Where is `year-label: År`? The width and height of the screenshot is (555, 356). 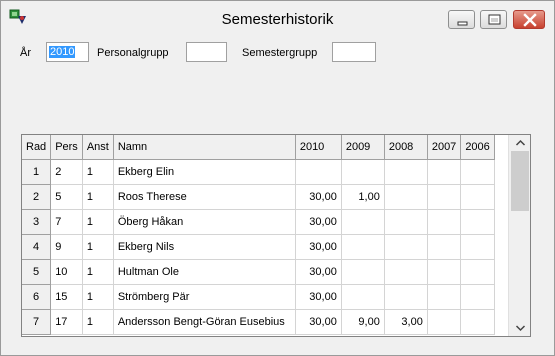
year-label: År is located at coordinates (25, 53).